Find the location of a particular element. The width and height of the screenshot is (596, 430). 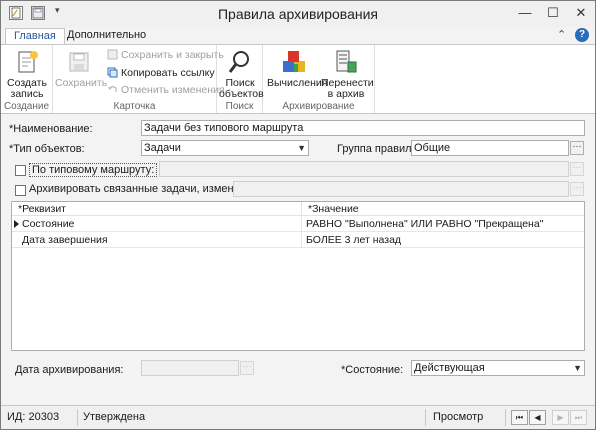

compute-blocks-icon is located at coordinates (294, 62).